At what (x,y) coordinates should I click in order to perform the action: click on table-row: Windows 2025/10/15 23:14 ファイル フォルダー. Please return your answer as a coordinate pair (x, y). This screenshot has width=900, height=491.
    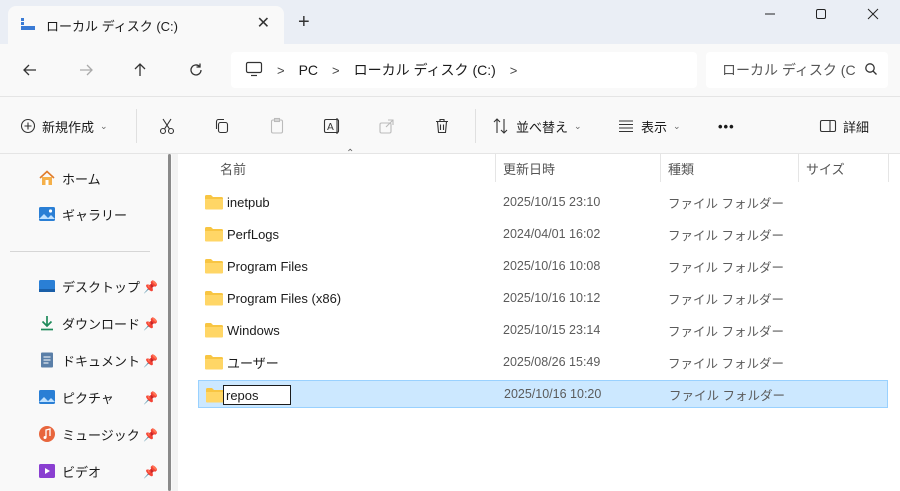
    Looking at the image, I should click on (543, 330).